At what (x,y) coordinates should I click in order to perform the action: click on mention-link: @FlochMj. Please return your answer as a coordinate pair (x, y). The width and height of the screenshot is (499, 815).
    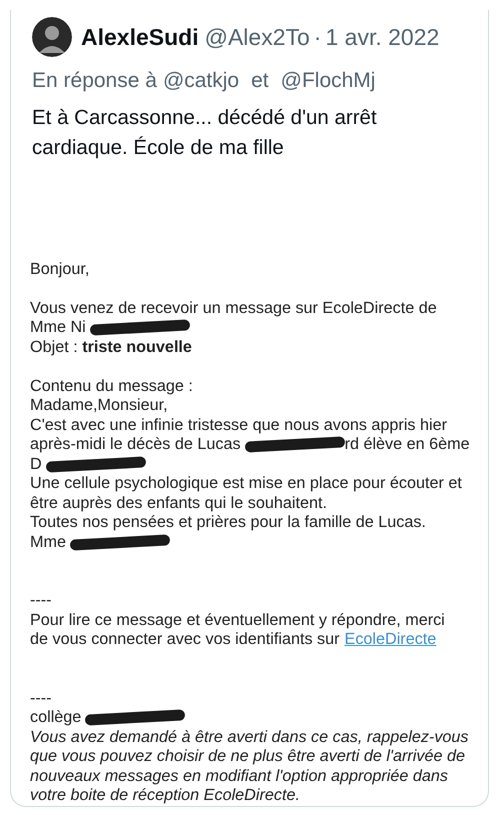
    Looking at the image, I should click on (328, 81).